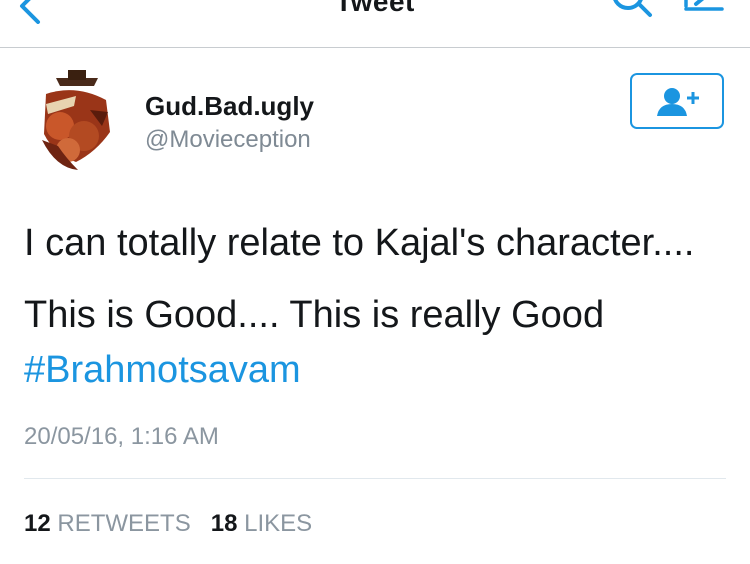 The width and height of the screenshot is (750, 564). Describe the element at coordinates (375, 478) in the screenshot. I see `divider` at that location.